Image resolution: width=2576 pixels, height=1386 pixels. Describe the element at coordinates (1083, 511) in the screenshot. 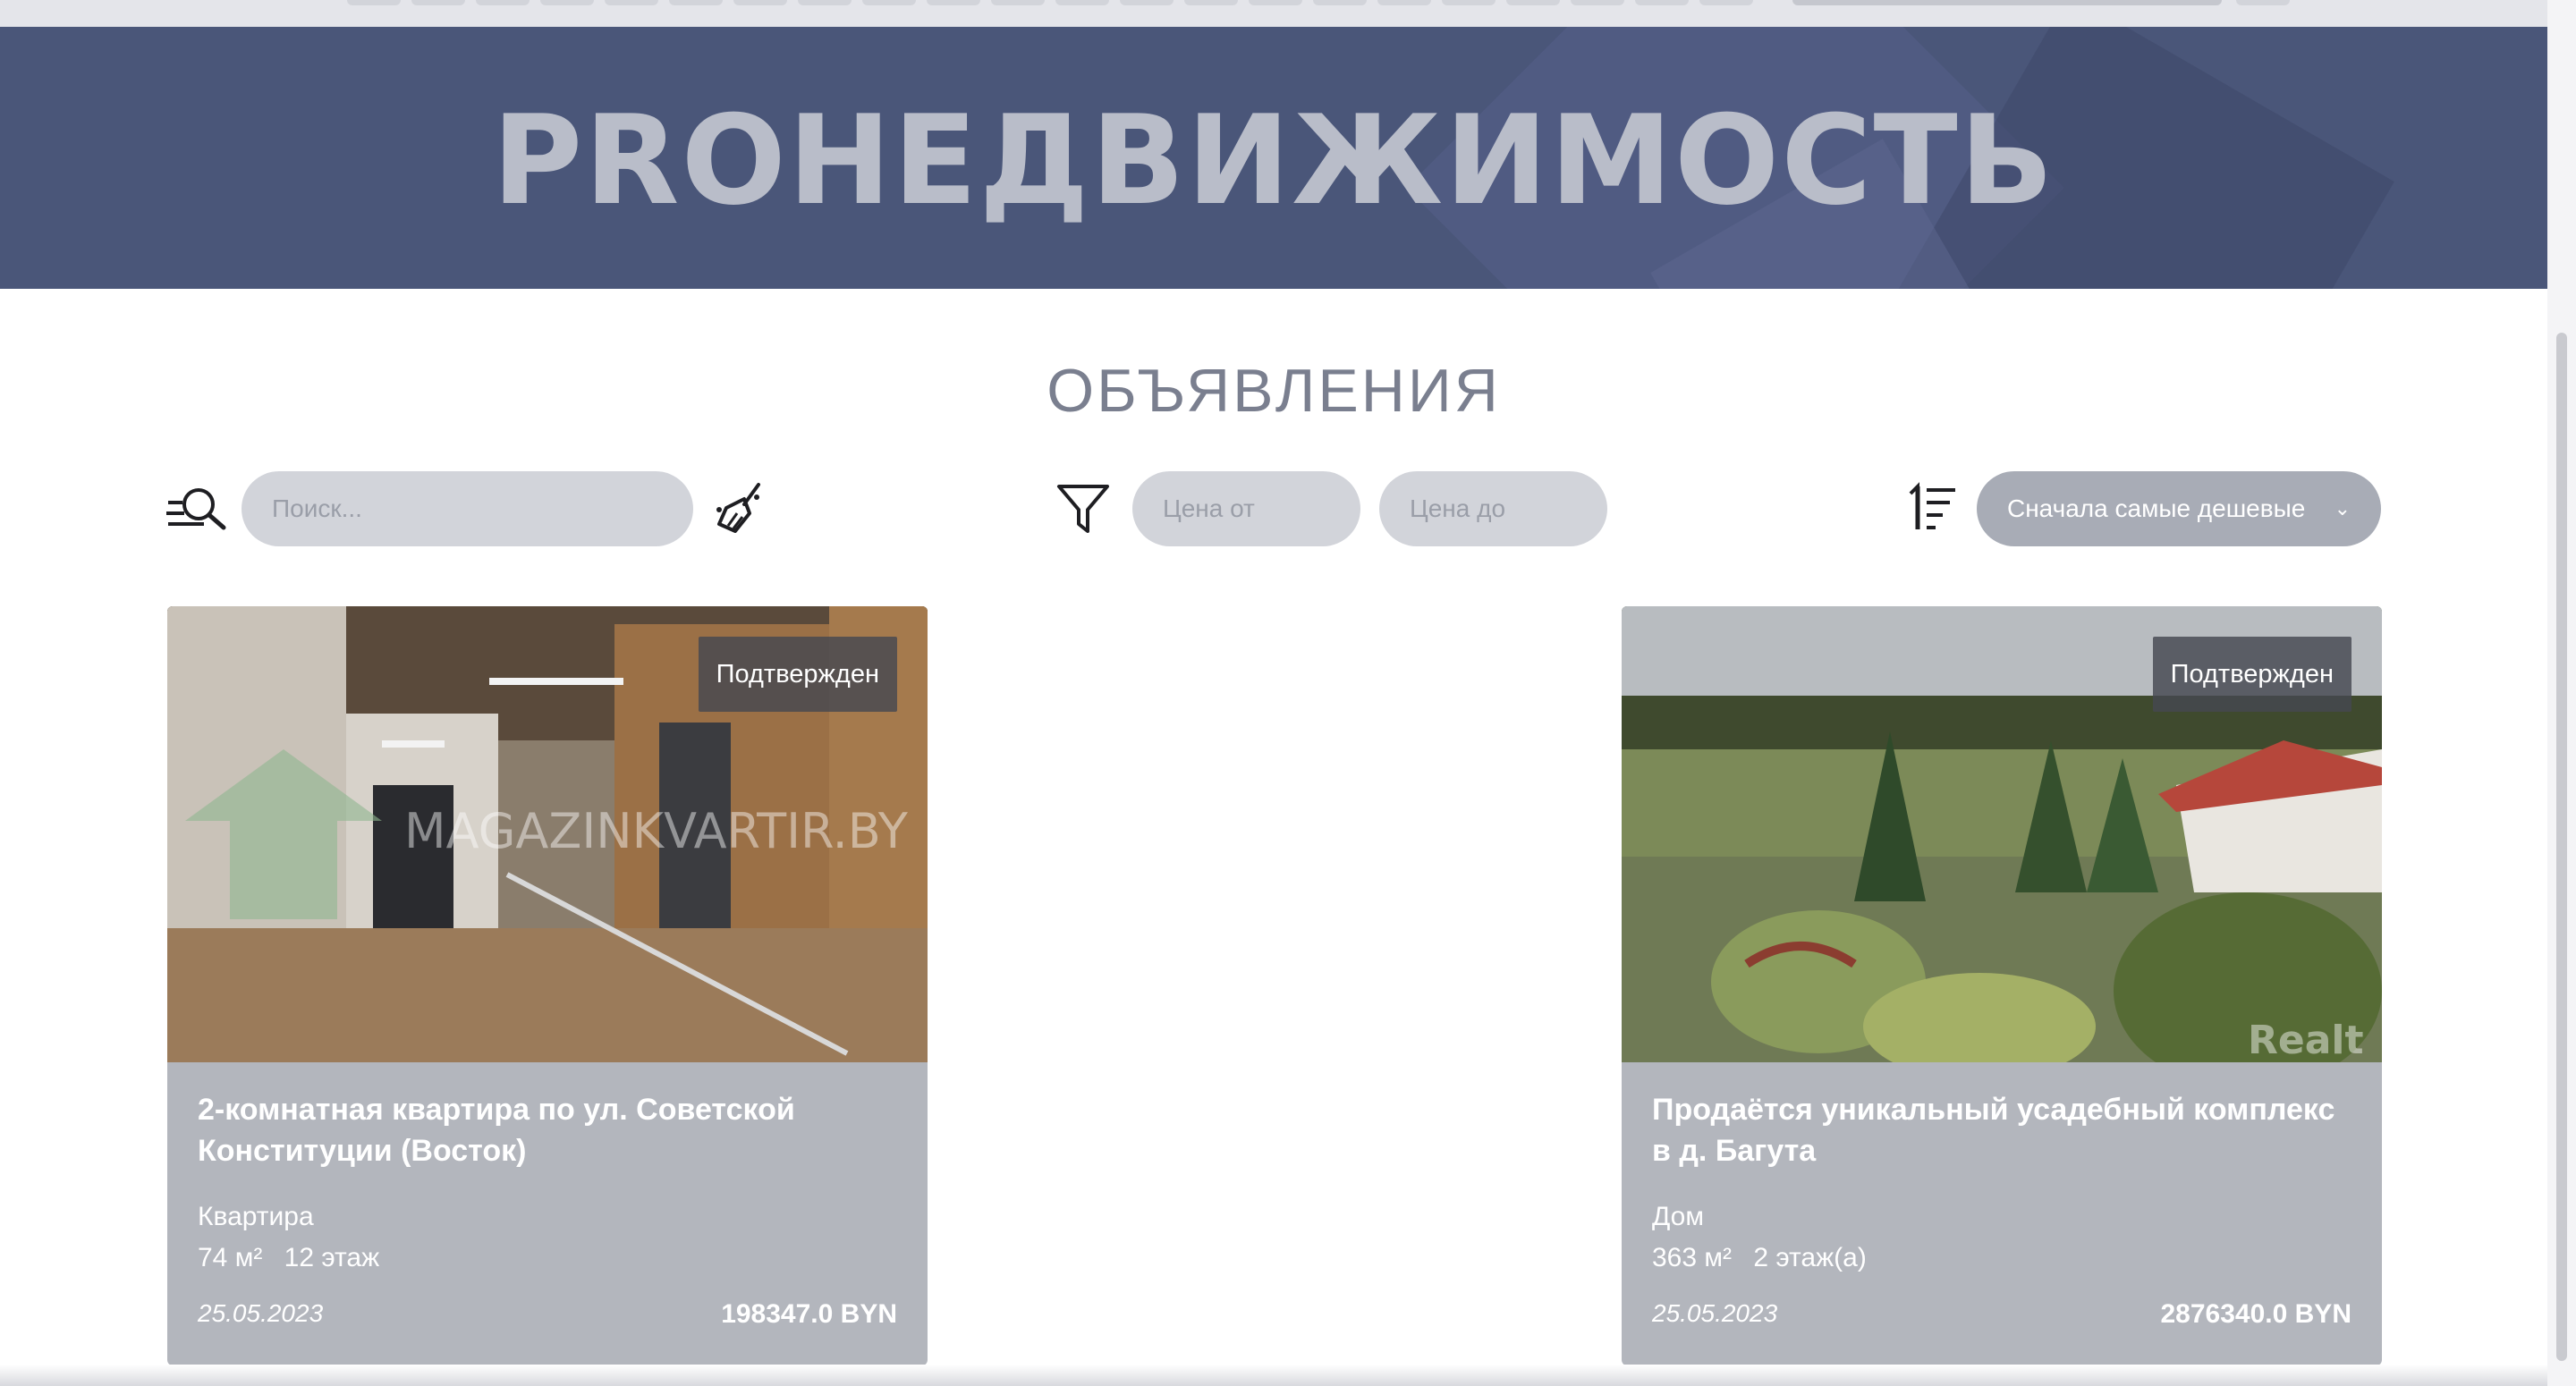

I see `filter-icon` at that location.